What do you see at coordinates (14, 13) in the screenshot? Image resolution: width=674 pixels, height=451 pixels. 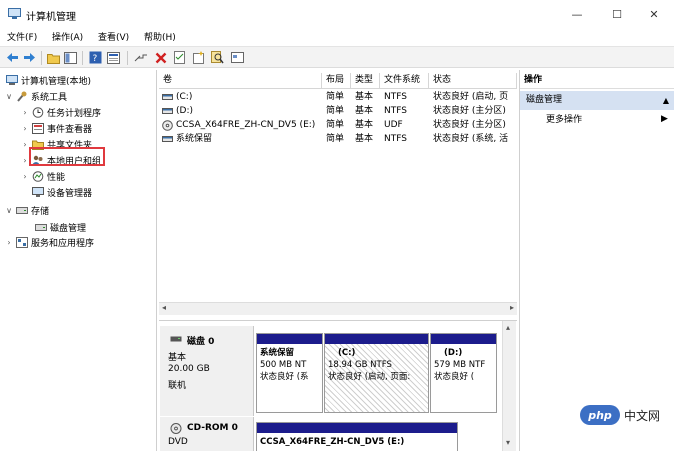 I see `computer-management-icon` at bounding box center [14, 13].